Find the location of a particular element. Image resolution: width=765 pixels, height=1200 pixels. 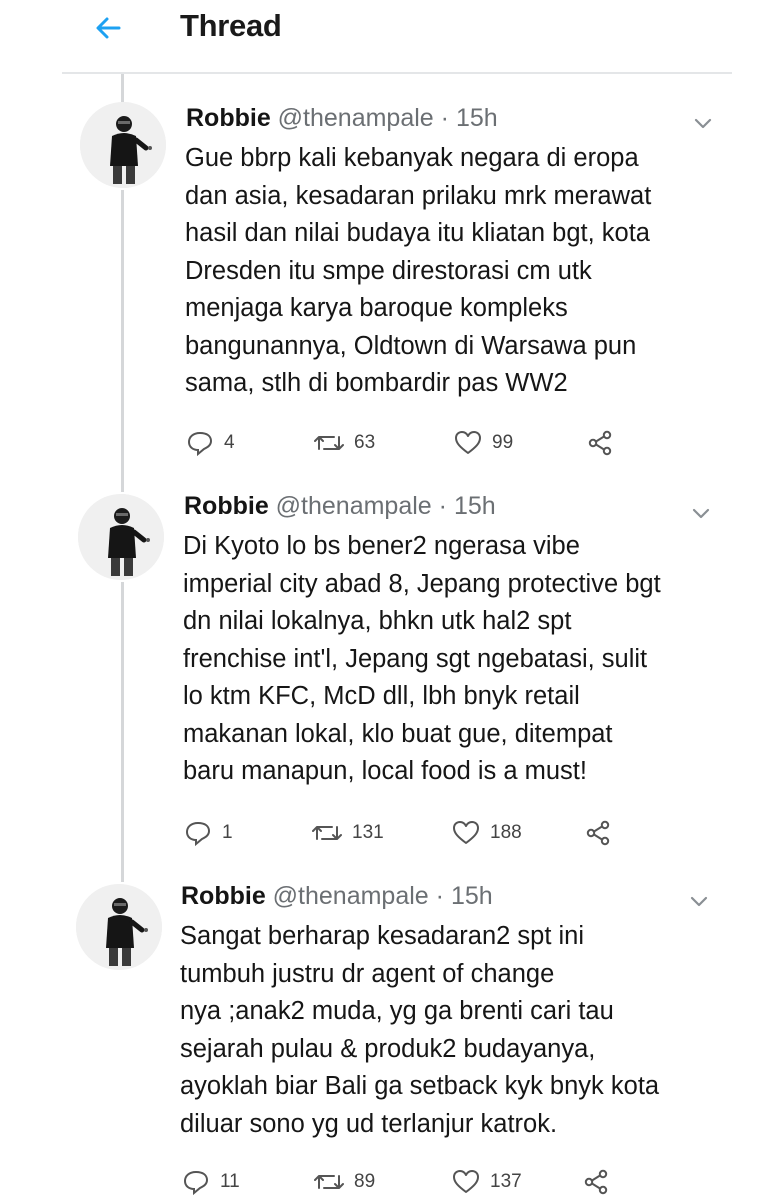

tweet-line: bangunannya, Oldtown di Warsawa pun is located at coordinates (411, 345).